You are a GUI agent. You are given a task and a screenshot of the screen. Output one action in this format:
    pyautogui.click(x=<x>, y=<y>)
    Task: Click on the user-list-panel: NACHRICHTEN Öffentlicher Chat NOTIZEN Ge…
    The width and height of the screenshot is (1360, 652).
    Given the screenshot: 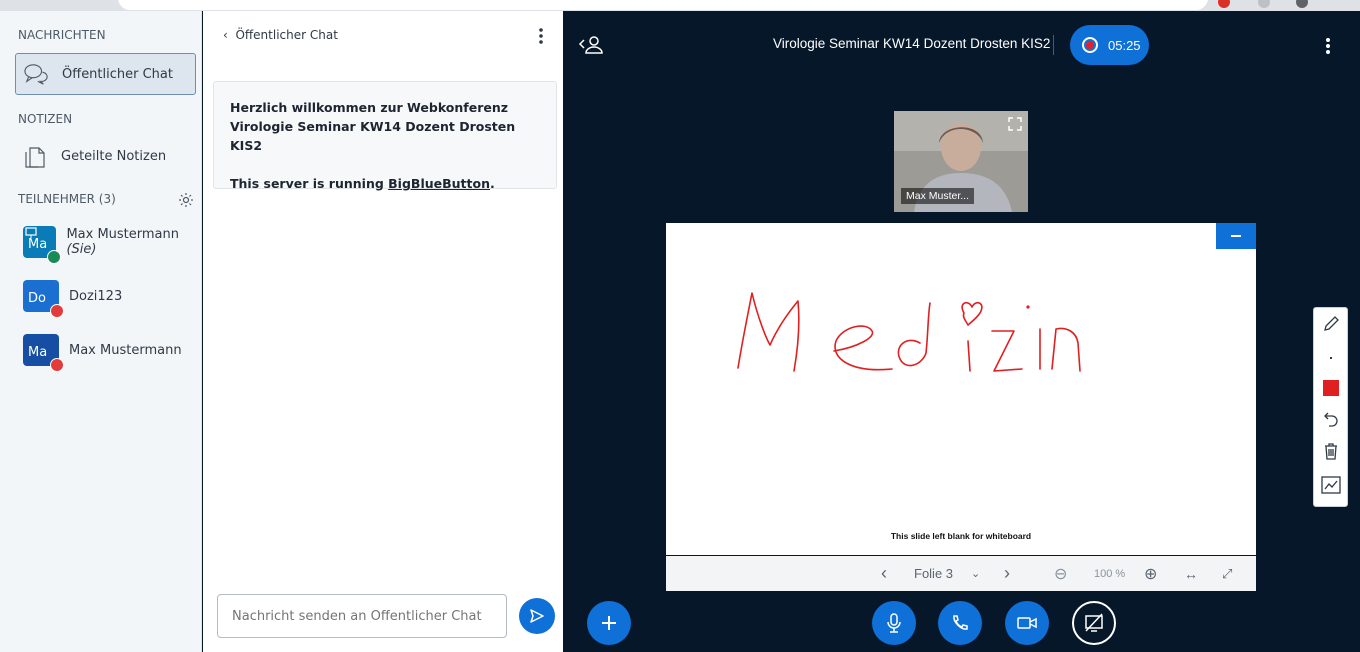 What is the action you would take?
    pyautogui.click(x=101, y=331)
    